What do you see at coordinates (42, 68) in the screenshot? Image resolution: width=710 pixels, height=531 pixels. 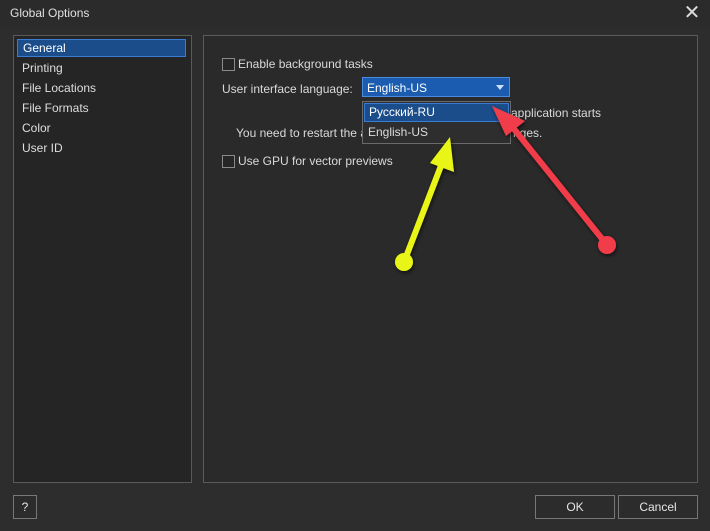 I see `sidebar-item-label: Printing` at bounding box center [42, 68].